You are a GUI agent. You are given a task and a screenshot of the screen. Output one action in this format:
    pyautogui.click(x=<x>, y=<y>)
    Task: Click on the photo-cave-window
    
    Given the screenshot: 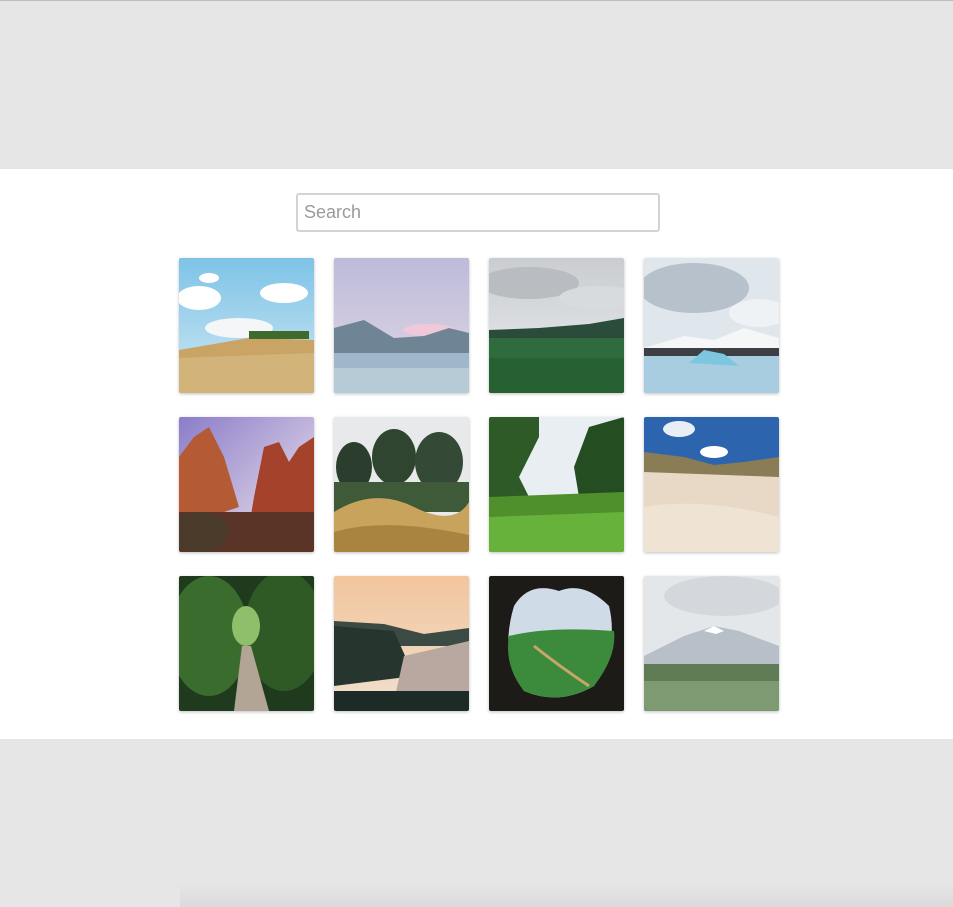 What is the action you would take?
    pyautogui.click(x=556, y=643)
    